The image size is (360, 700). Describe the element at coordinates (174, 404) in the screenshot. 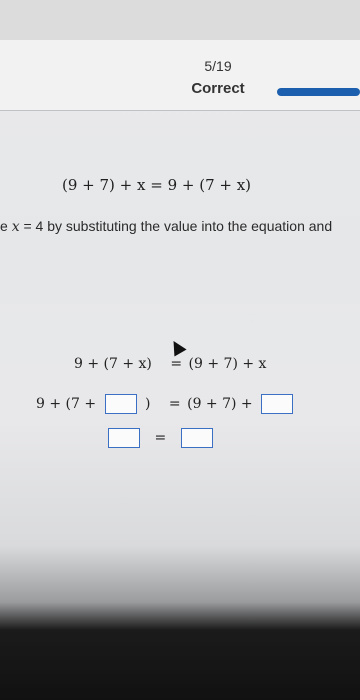

I see `row2-equals: =` at that location.